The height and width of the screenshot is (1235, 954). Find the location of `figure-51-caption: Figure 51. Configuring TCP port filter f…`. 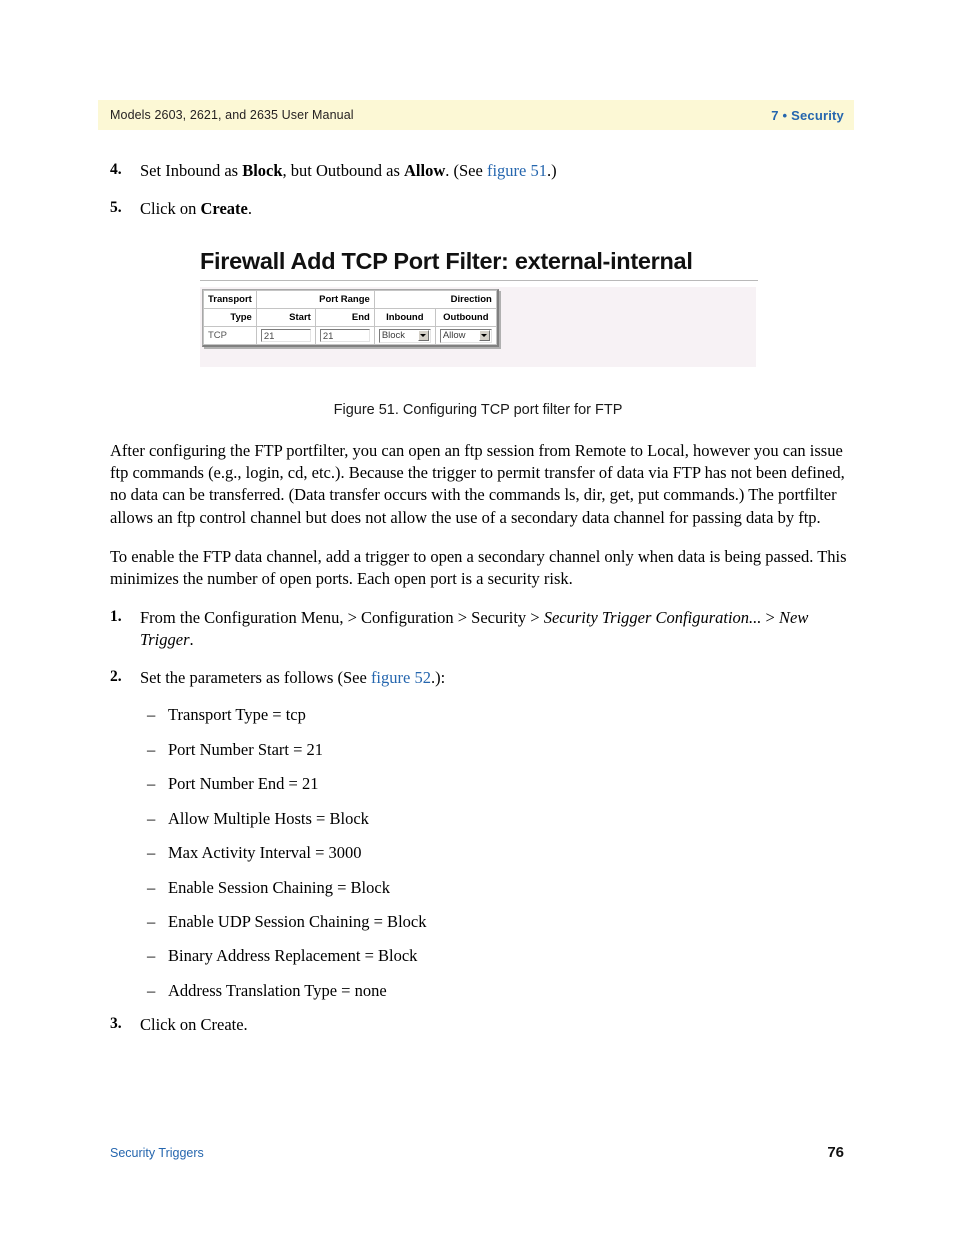

figure-51-caption: Figure 51. Configuring TCP port filter f… is located at coordinates (478, 410).